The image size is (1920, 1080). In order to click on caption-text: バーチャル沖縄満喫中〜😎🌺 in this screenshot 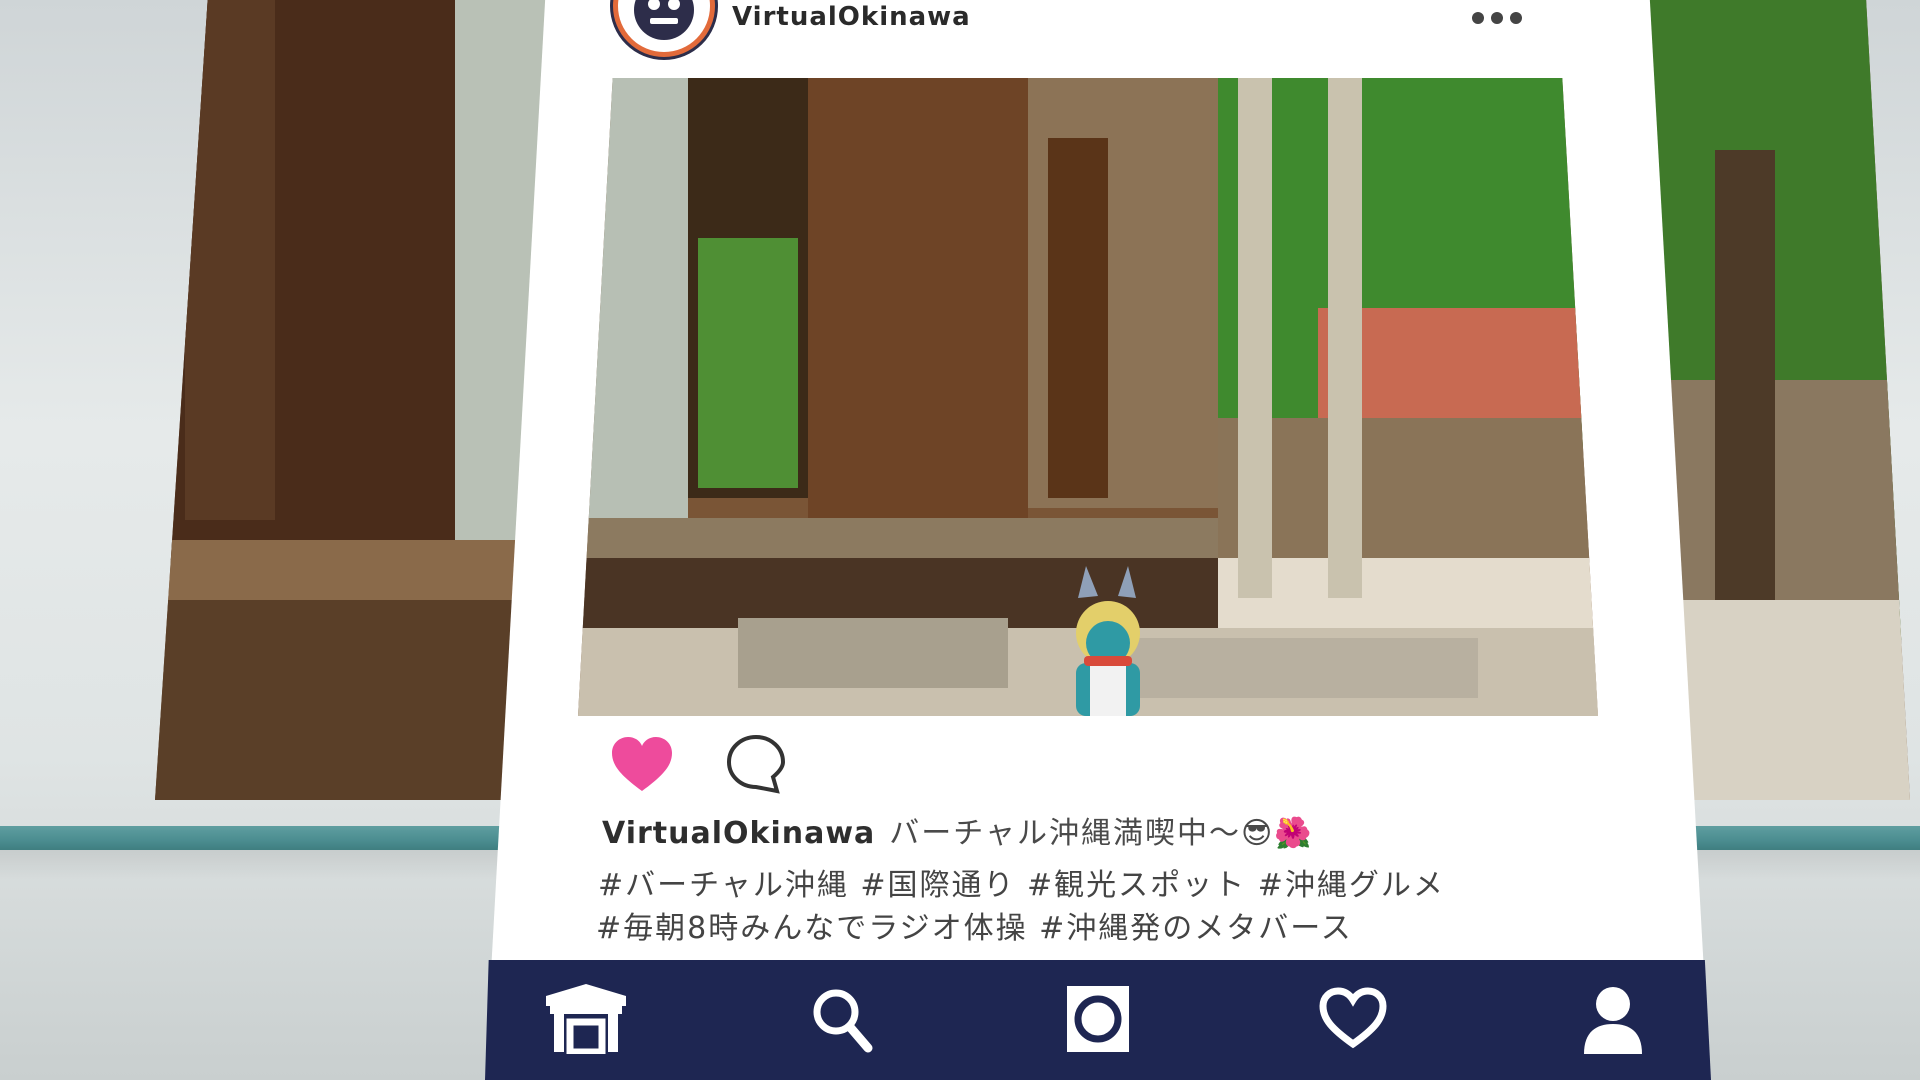, I will do `click(1101, 833)`.